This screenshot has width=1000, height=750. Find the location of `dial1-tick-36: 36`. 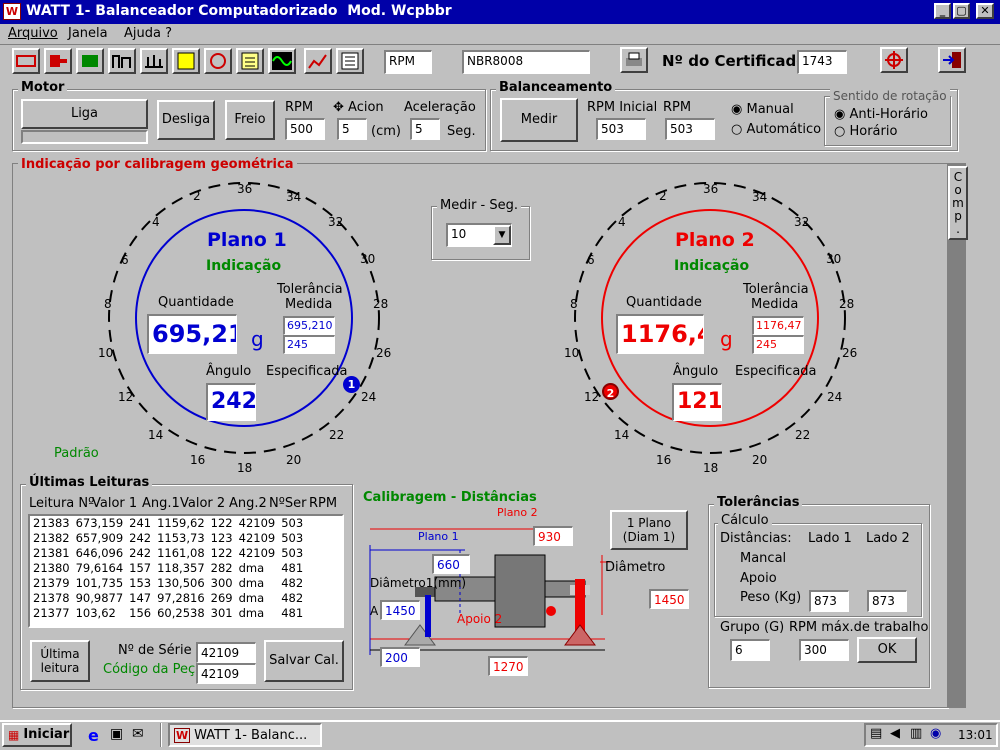

dial1-tick-36: 36 is located at coordinates (245, 189).